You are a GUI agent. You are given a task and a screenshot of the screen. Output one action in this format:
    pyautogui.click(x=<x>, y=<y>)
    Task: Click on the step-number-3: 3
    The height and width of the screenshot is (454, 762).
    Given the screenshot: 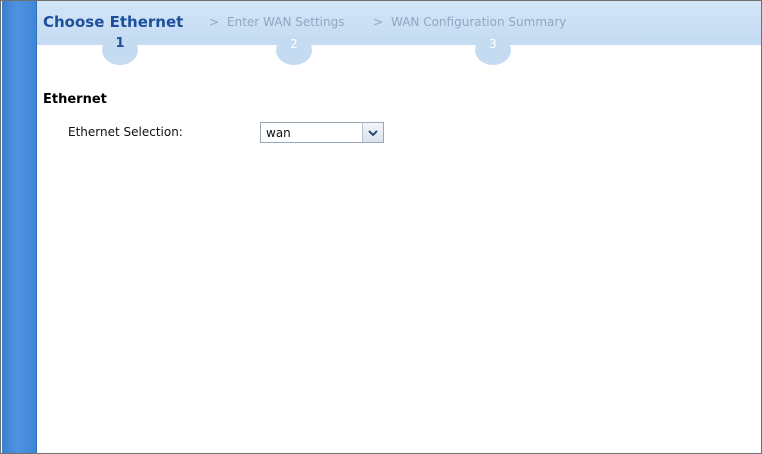 What is the action you would take?
    pyautogui.click(x=493, y=50)
    